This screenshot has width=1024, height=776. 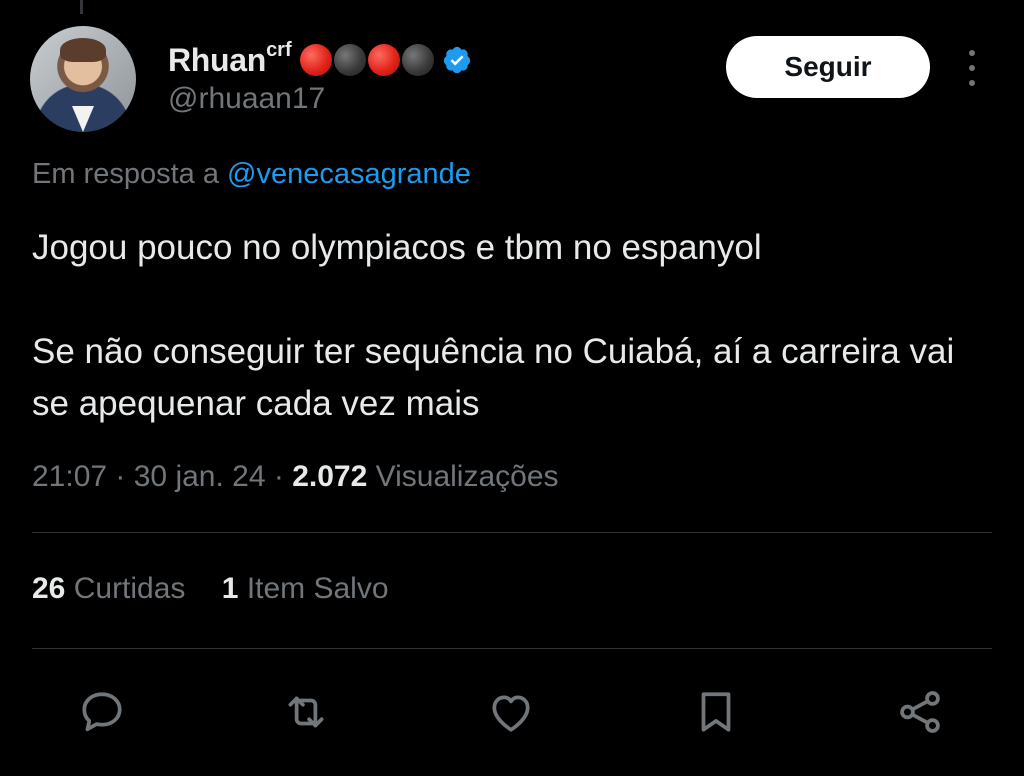 I want to click on tweet-actions-bar, so click(x=512, y=712).